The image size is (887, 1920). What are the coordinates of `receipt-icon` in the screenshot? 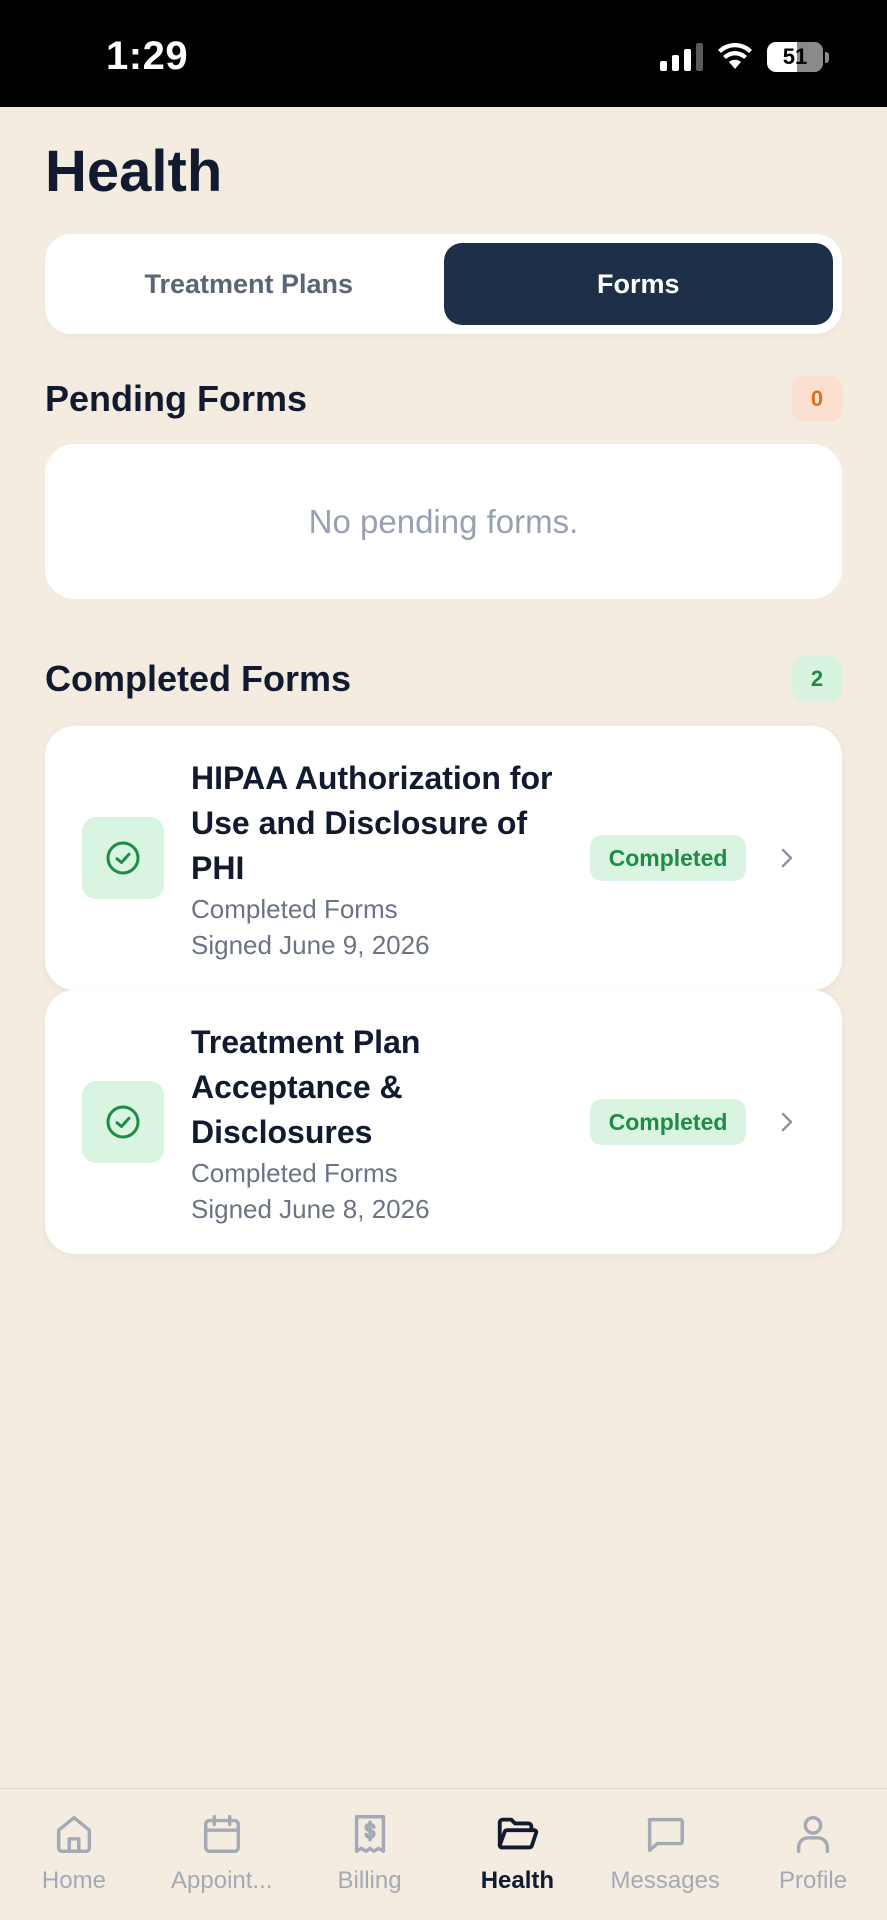 It's located at (369, 1834).